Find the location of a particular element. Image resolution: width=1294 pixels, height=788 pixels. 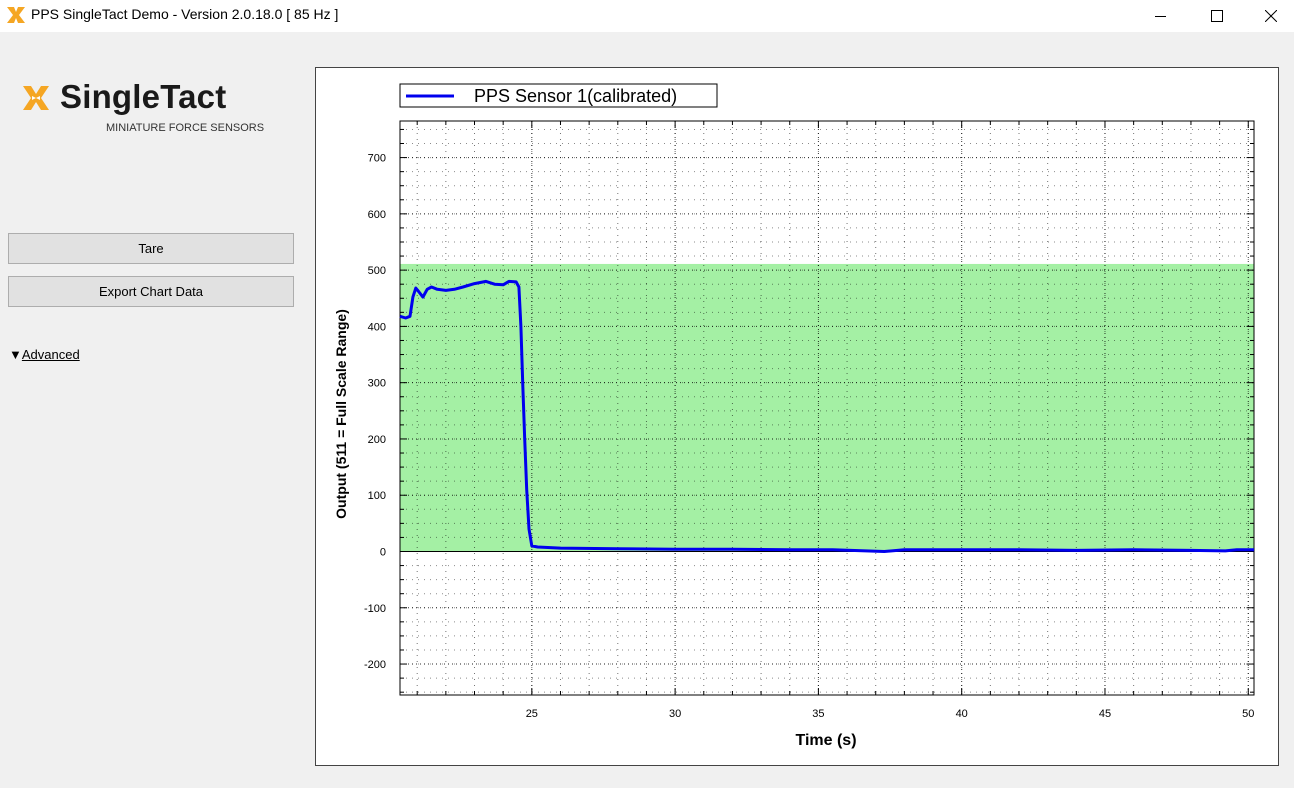

y-tick-label: 300 is located at coordinates (377, 384).